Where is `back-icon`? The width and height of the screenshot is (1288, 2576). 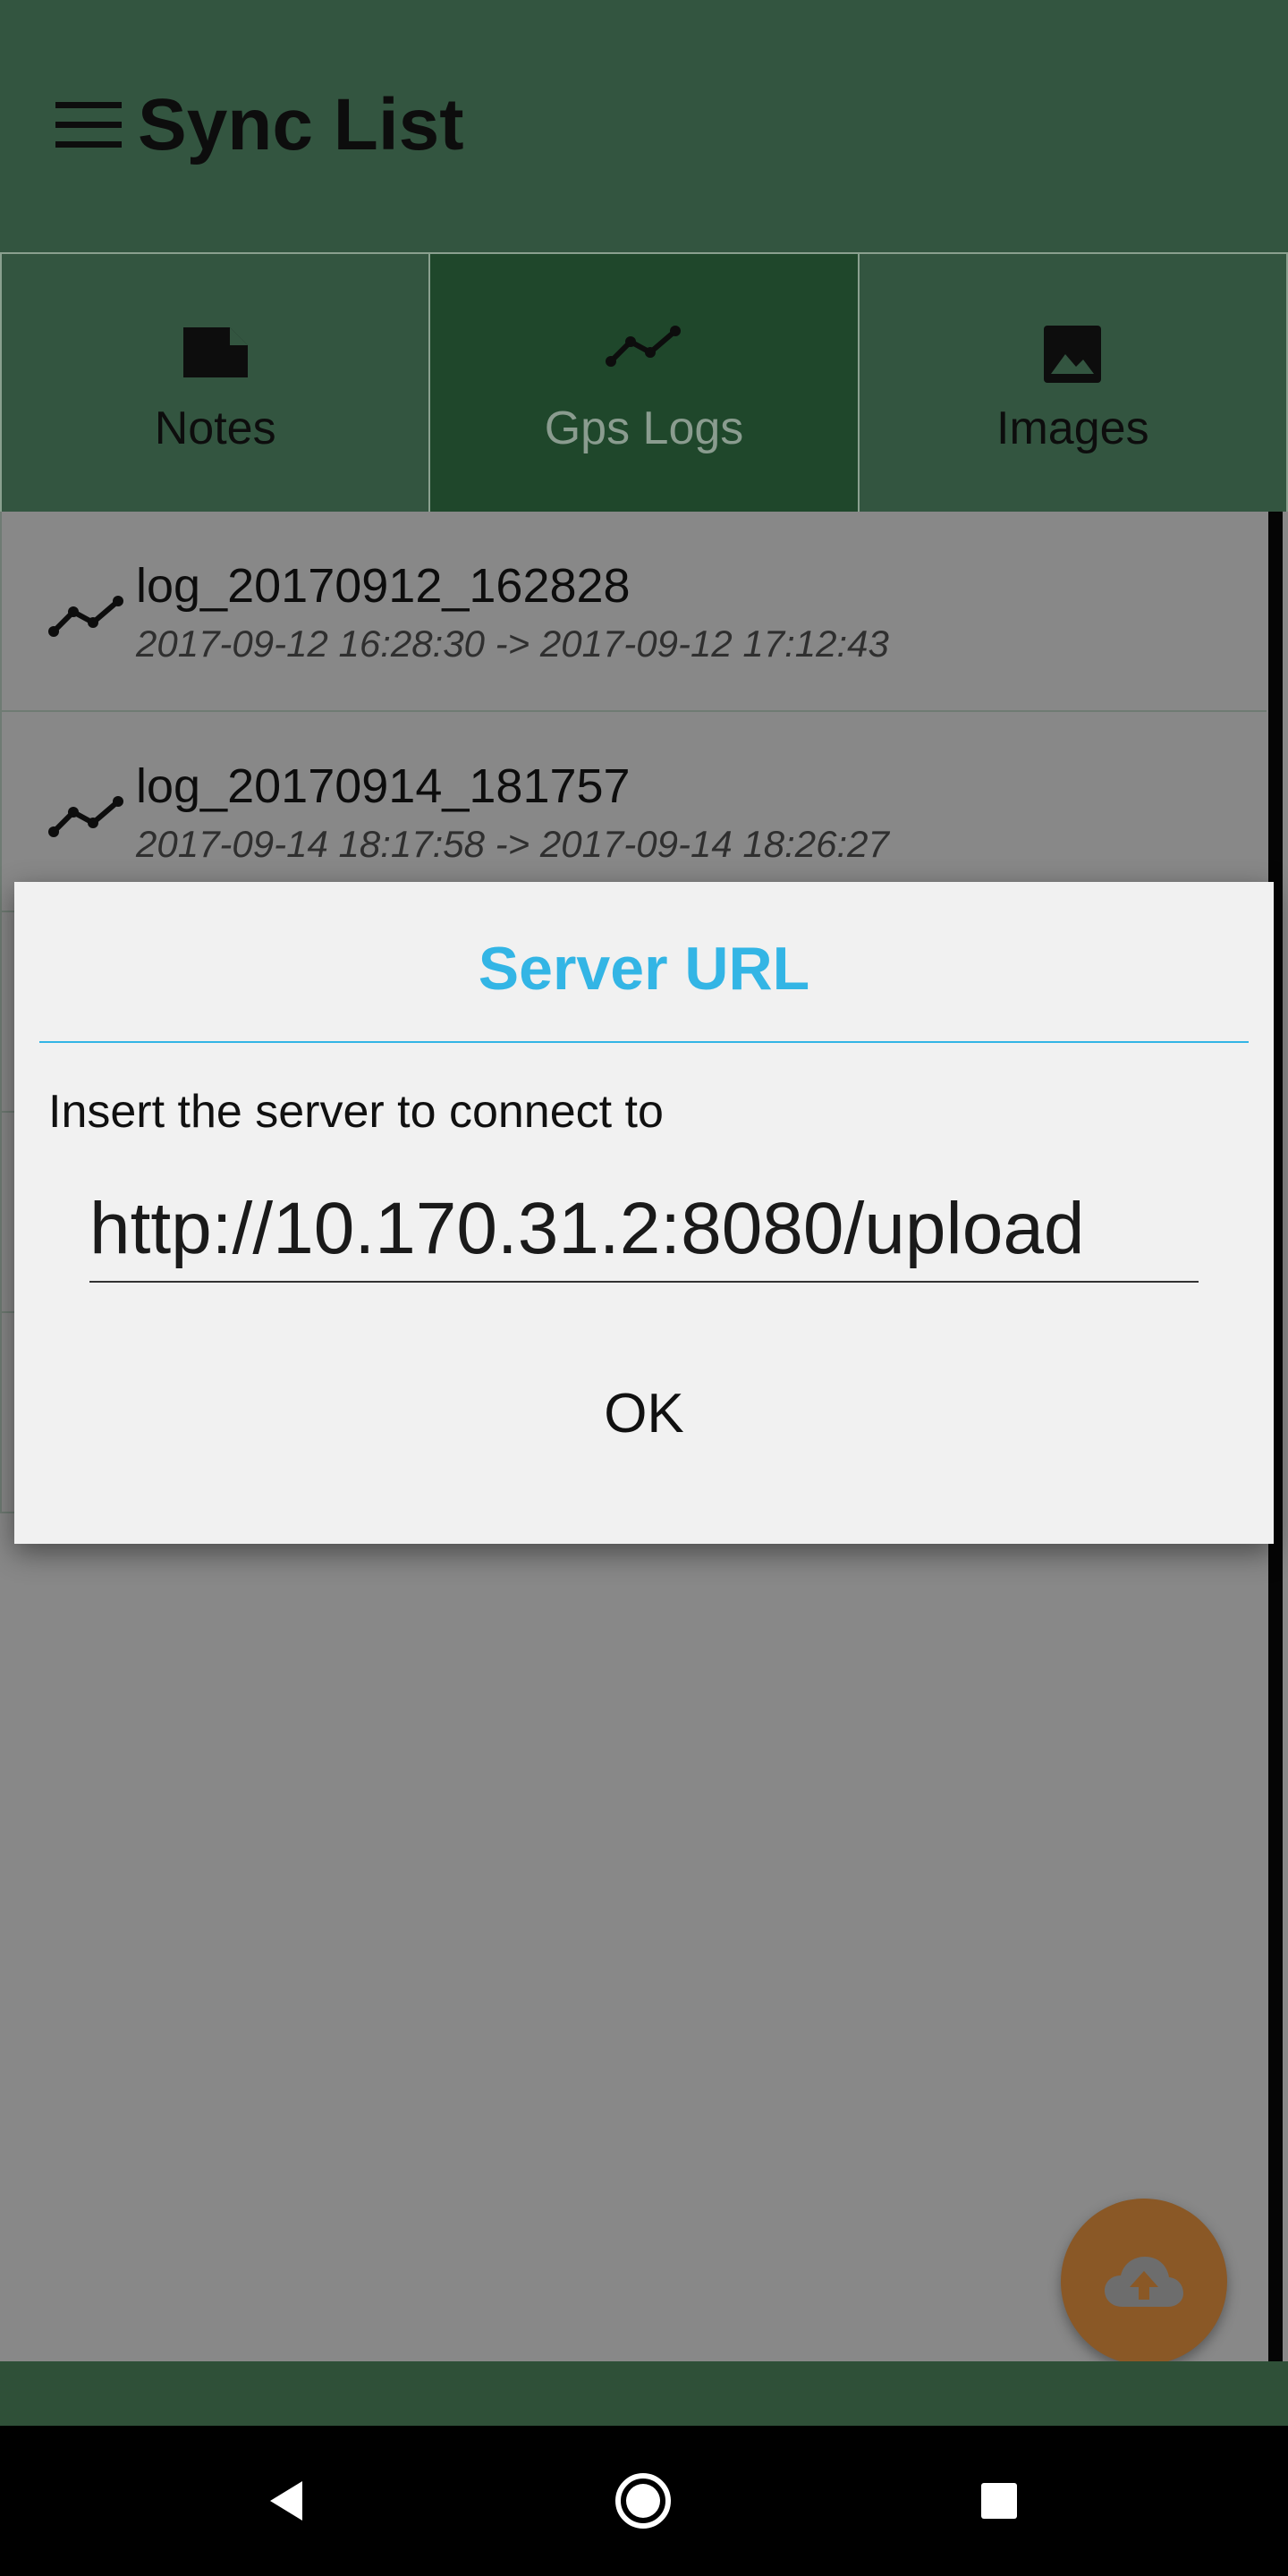 back-icon is located at coordinates (286, 2500).